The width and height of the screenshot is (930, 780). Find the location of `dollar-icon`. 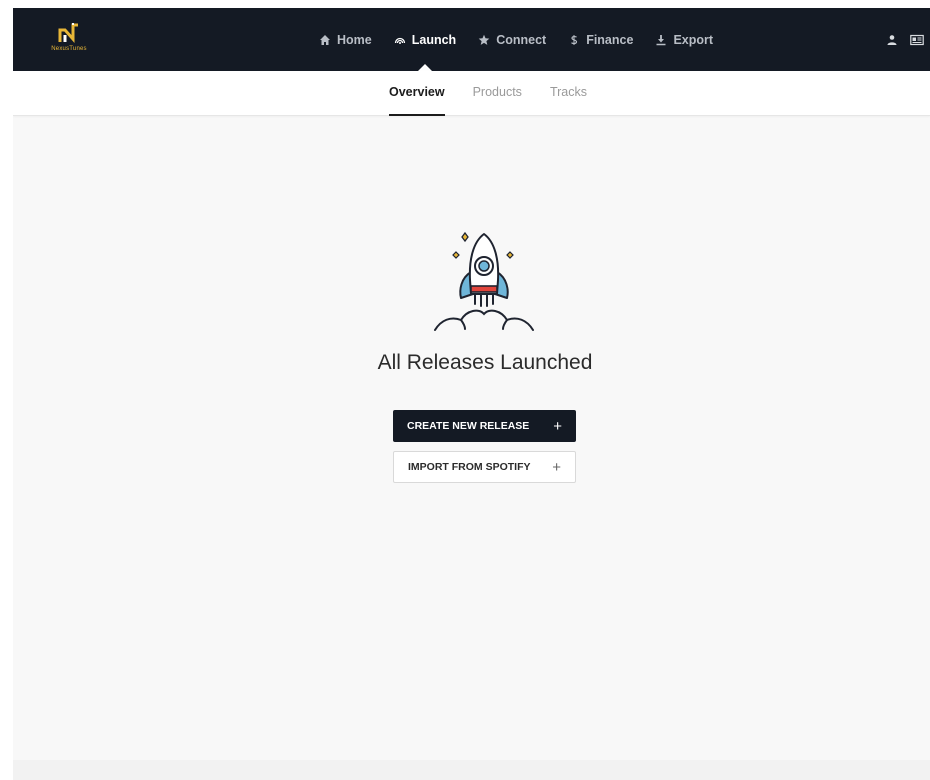

dollar-icon is located at coordinates (574, 40).